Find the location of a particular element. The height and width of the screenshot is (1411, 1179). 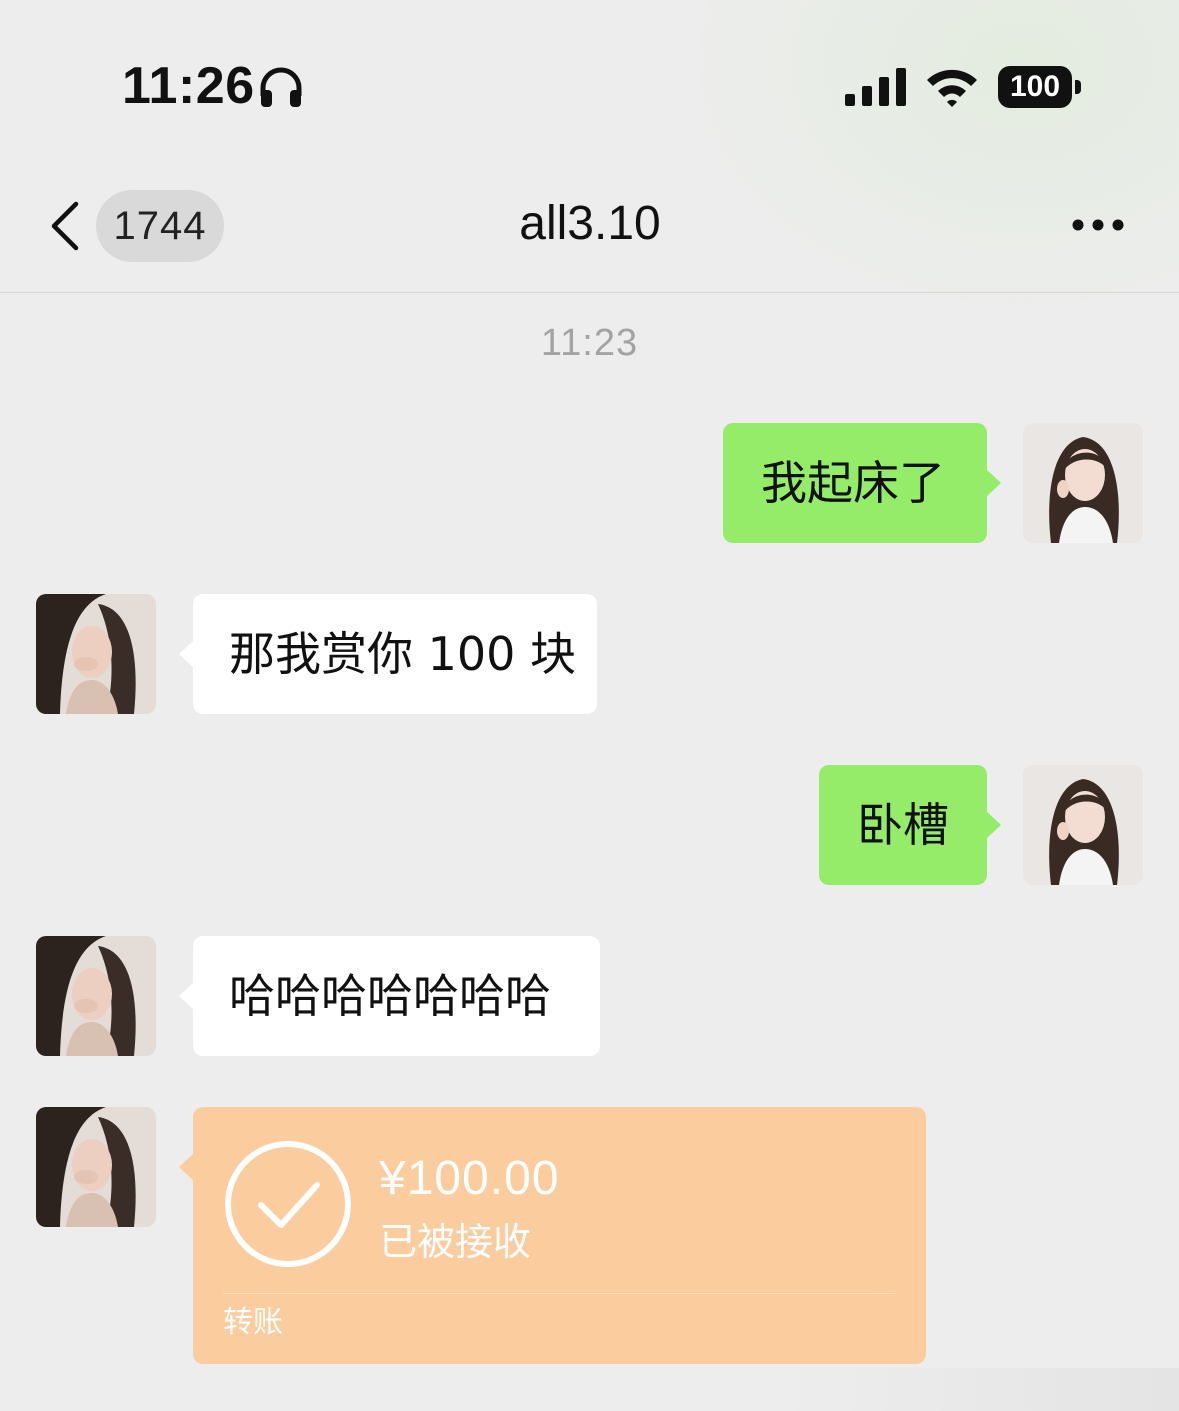

battery-level: 100 is located at coordinates (1035, 87).